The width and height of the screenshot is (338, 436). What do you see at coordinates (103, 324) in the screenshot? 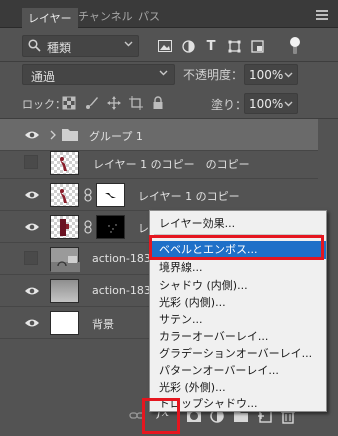
I see `layer-name: 背景` at bounding box center [103, 324].